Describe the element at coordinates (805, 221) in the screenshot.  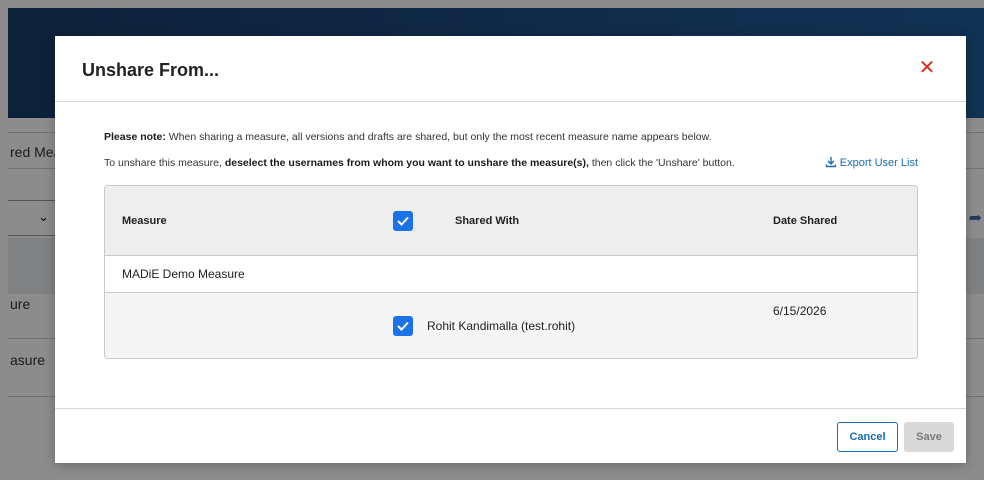
I see `column-header-date-shared: Date Shared` at that location.